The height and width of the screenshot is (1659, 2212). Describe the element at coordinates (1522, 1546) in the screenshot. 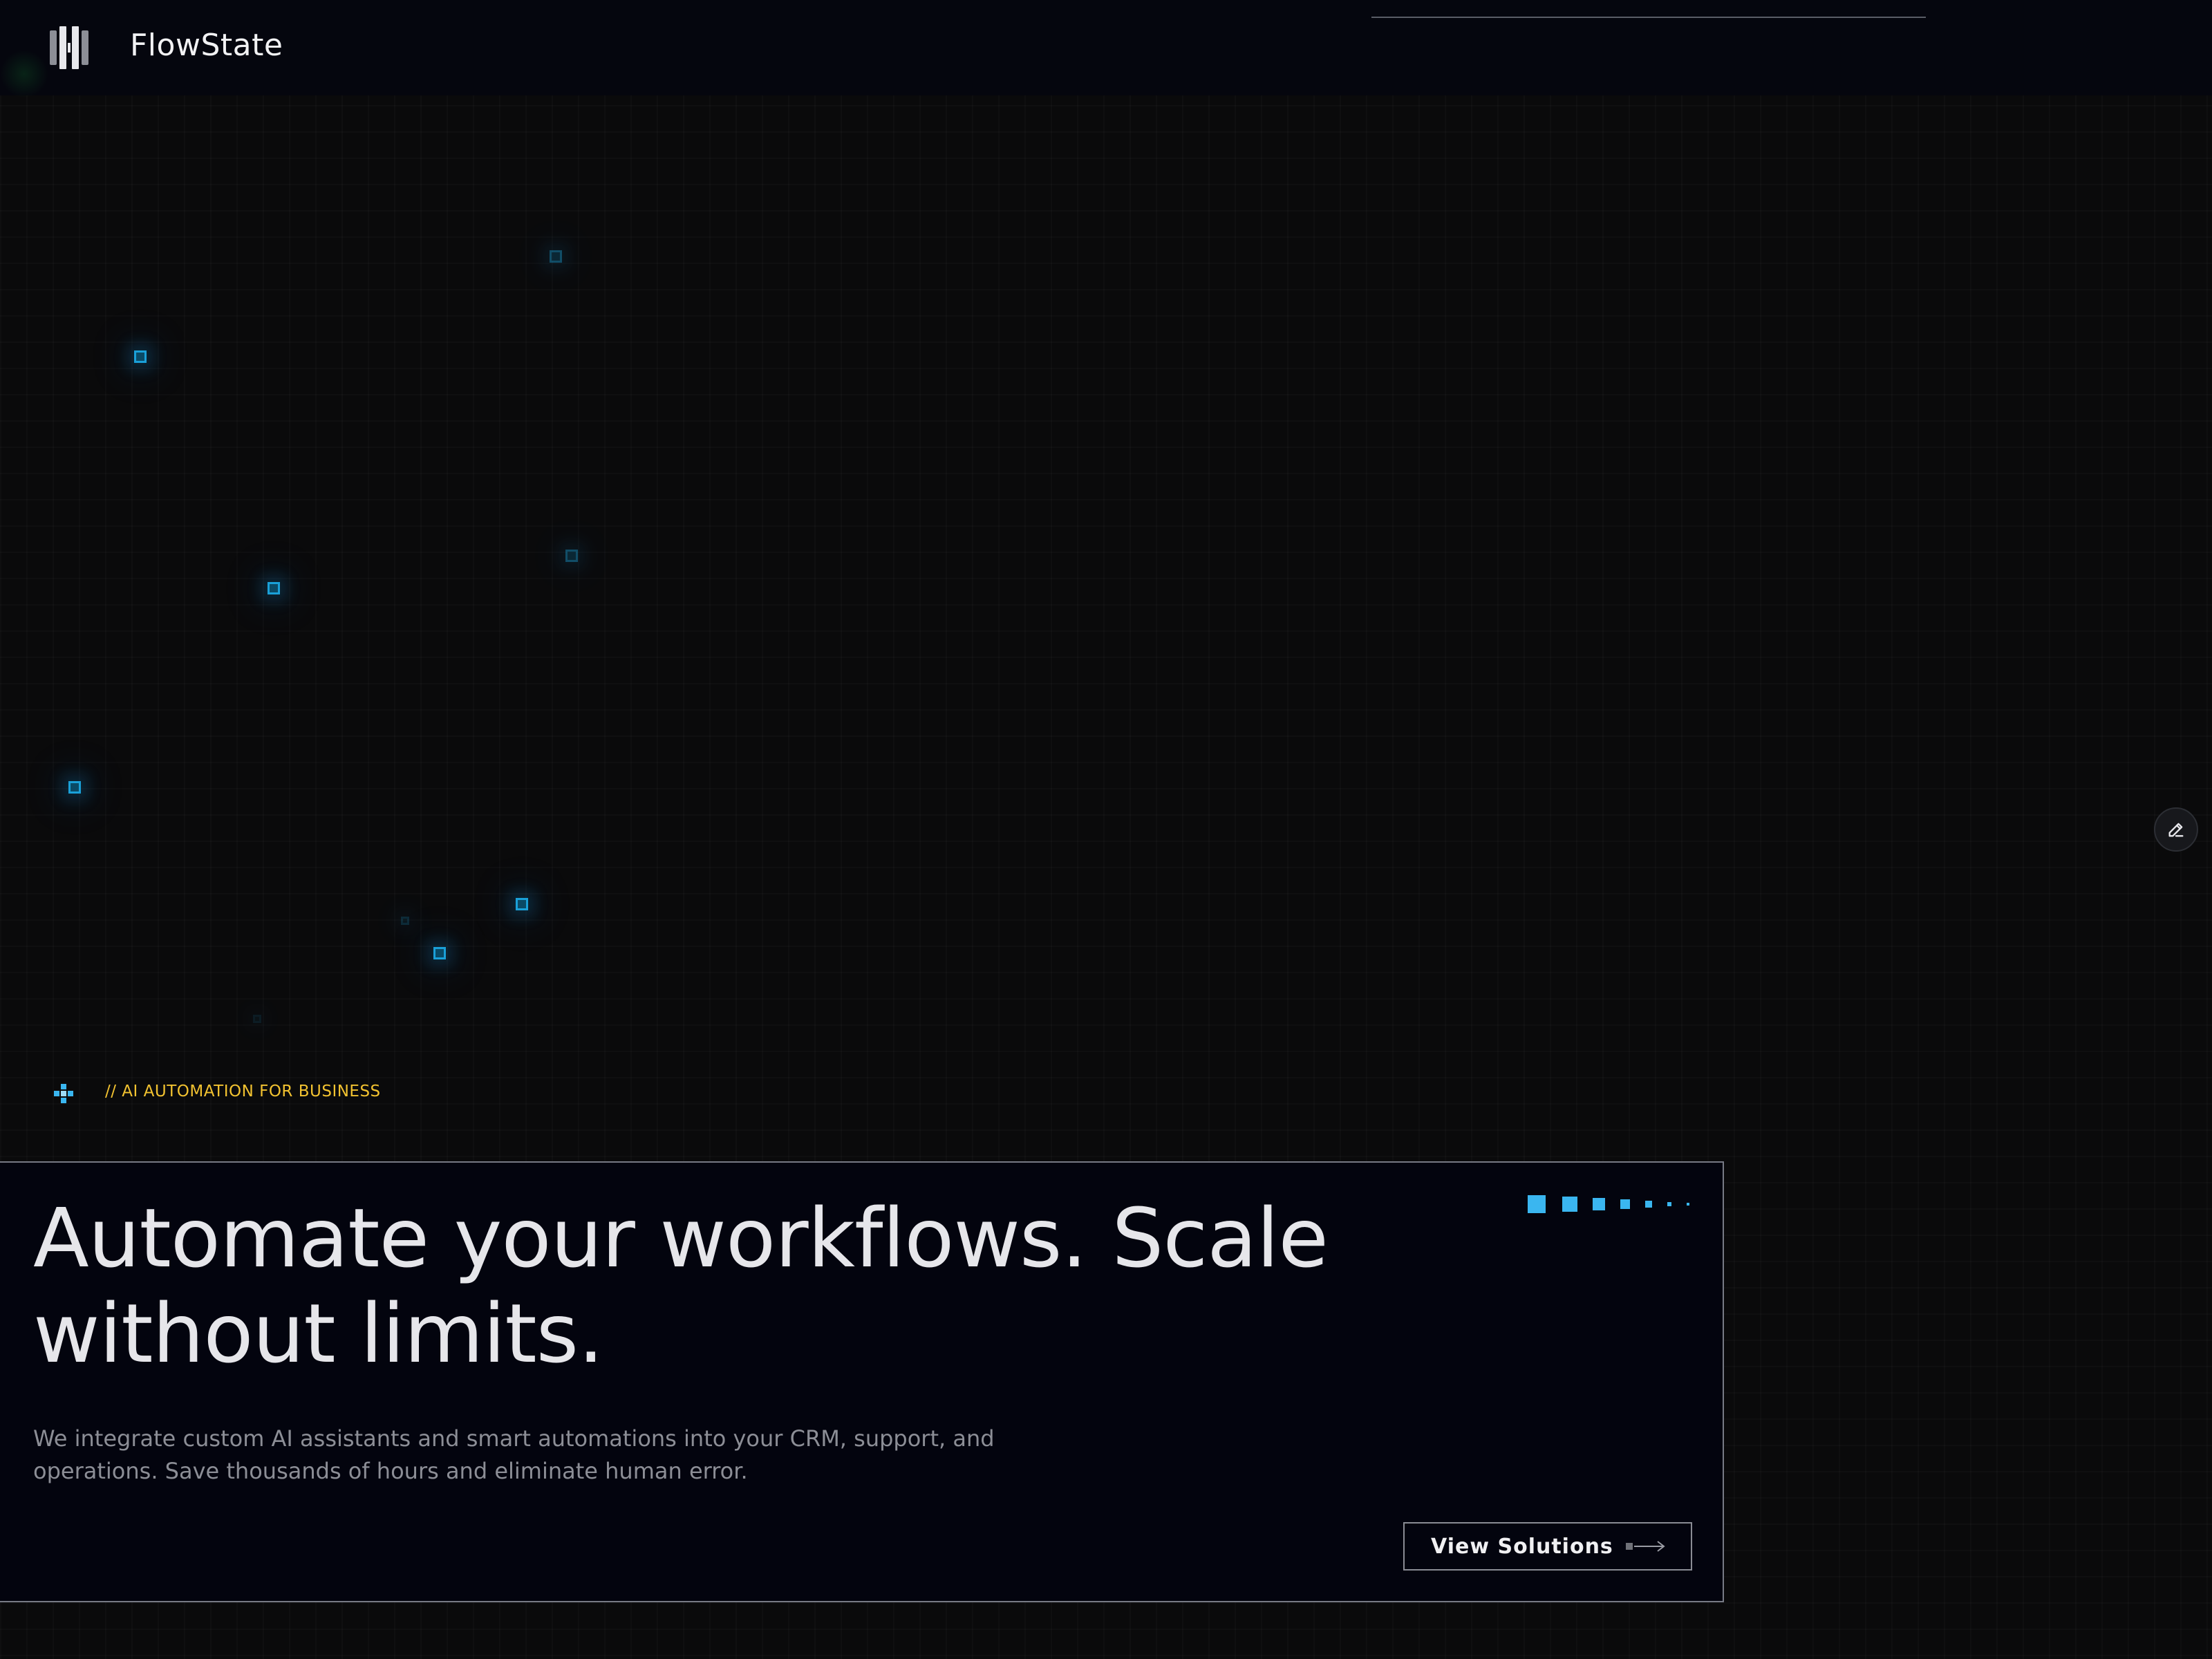

I see `view-solutions-label: View Solutions` at that location.